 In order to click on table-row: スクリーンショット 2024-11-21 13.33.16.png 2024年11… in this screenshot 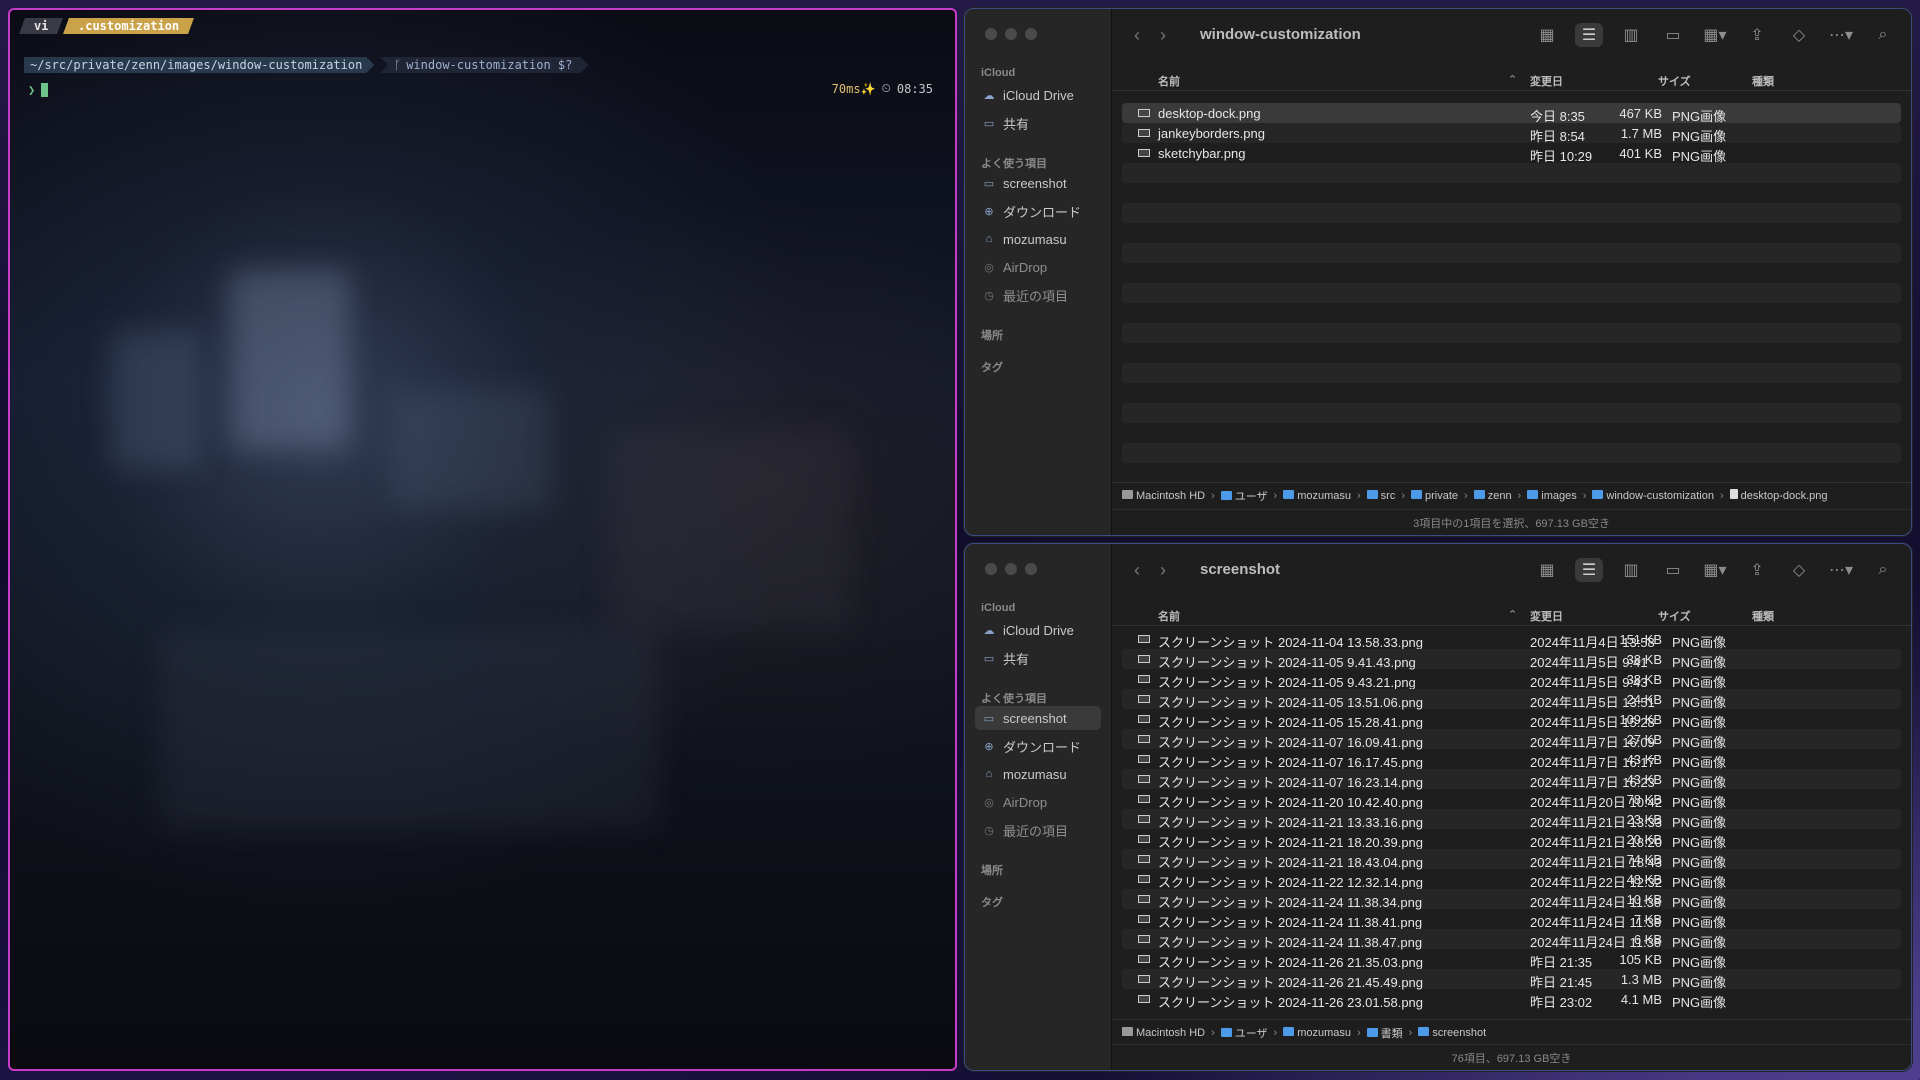, I will do `click(1511, 819)`.